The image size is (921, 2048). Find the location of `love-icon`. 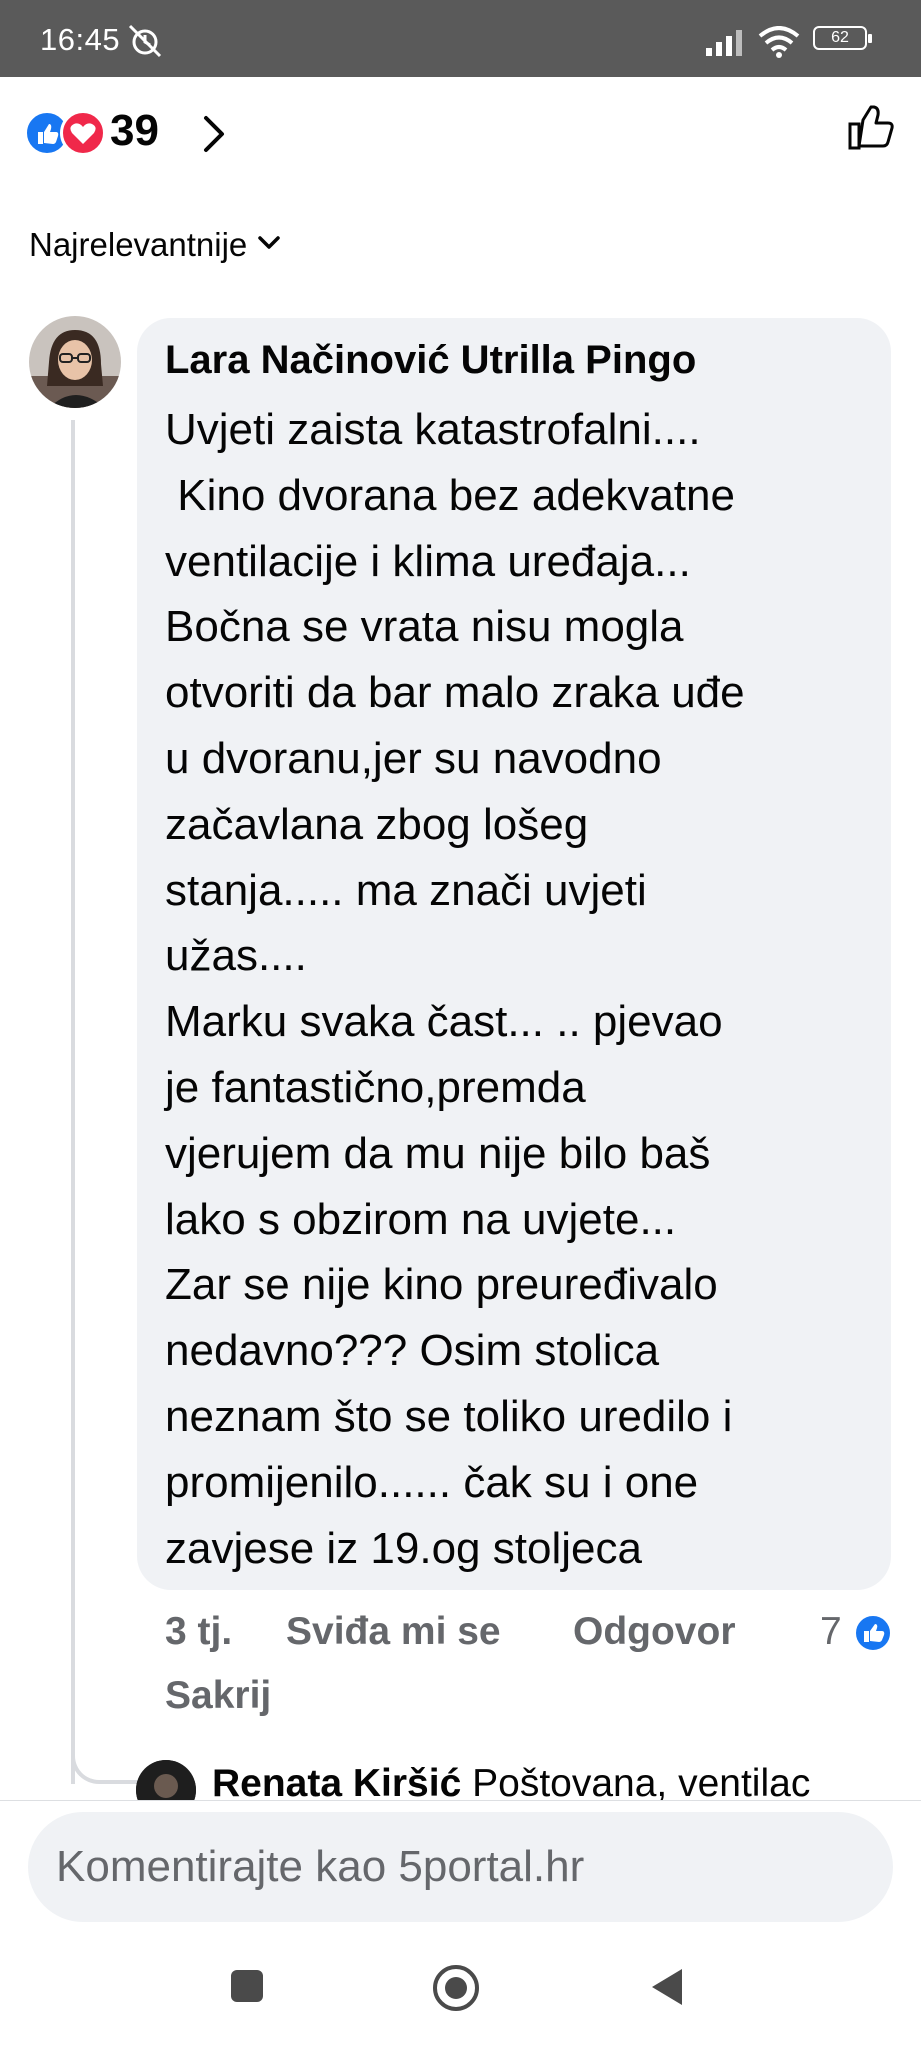

love-icon is located at coordinates (83, 133).